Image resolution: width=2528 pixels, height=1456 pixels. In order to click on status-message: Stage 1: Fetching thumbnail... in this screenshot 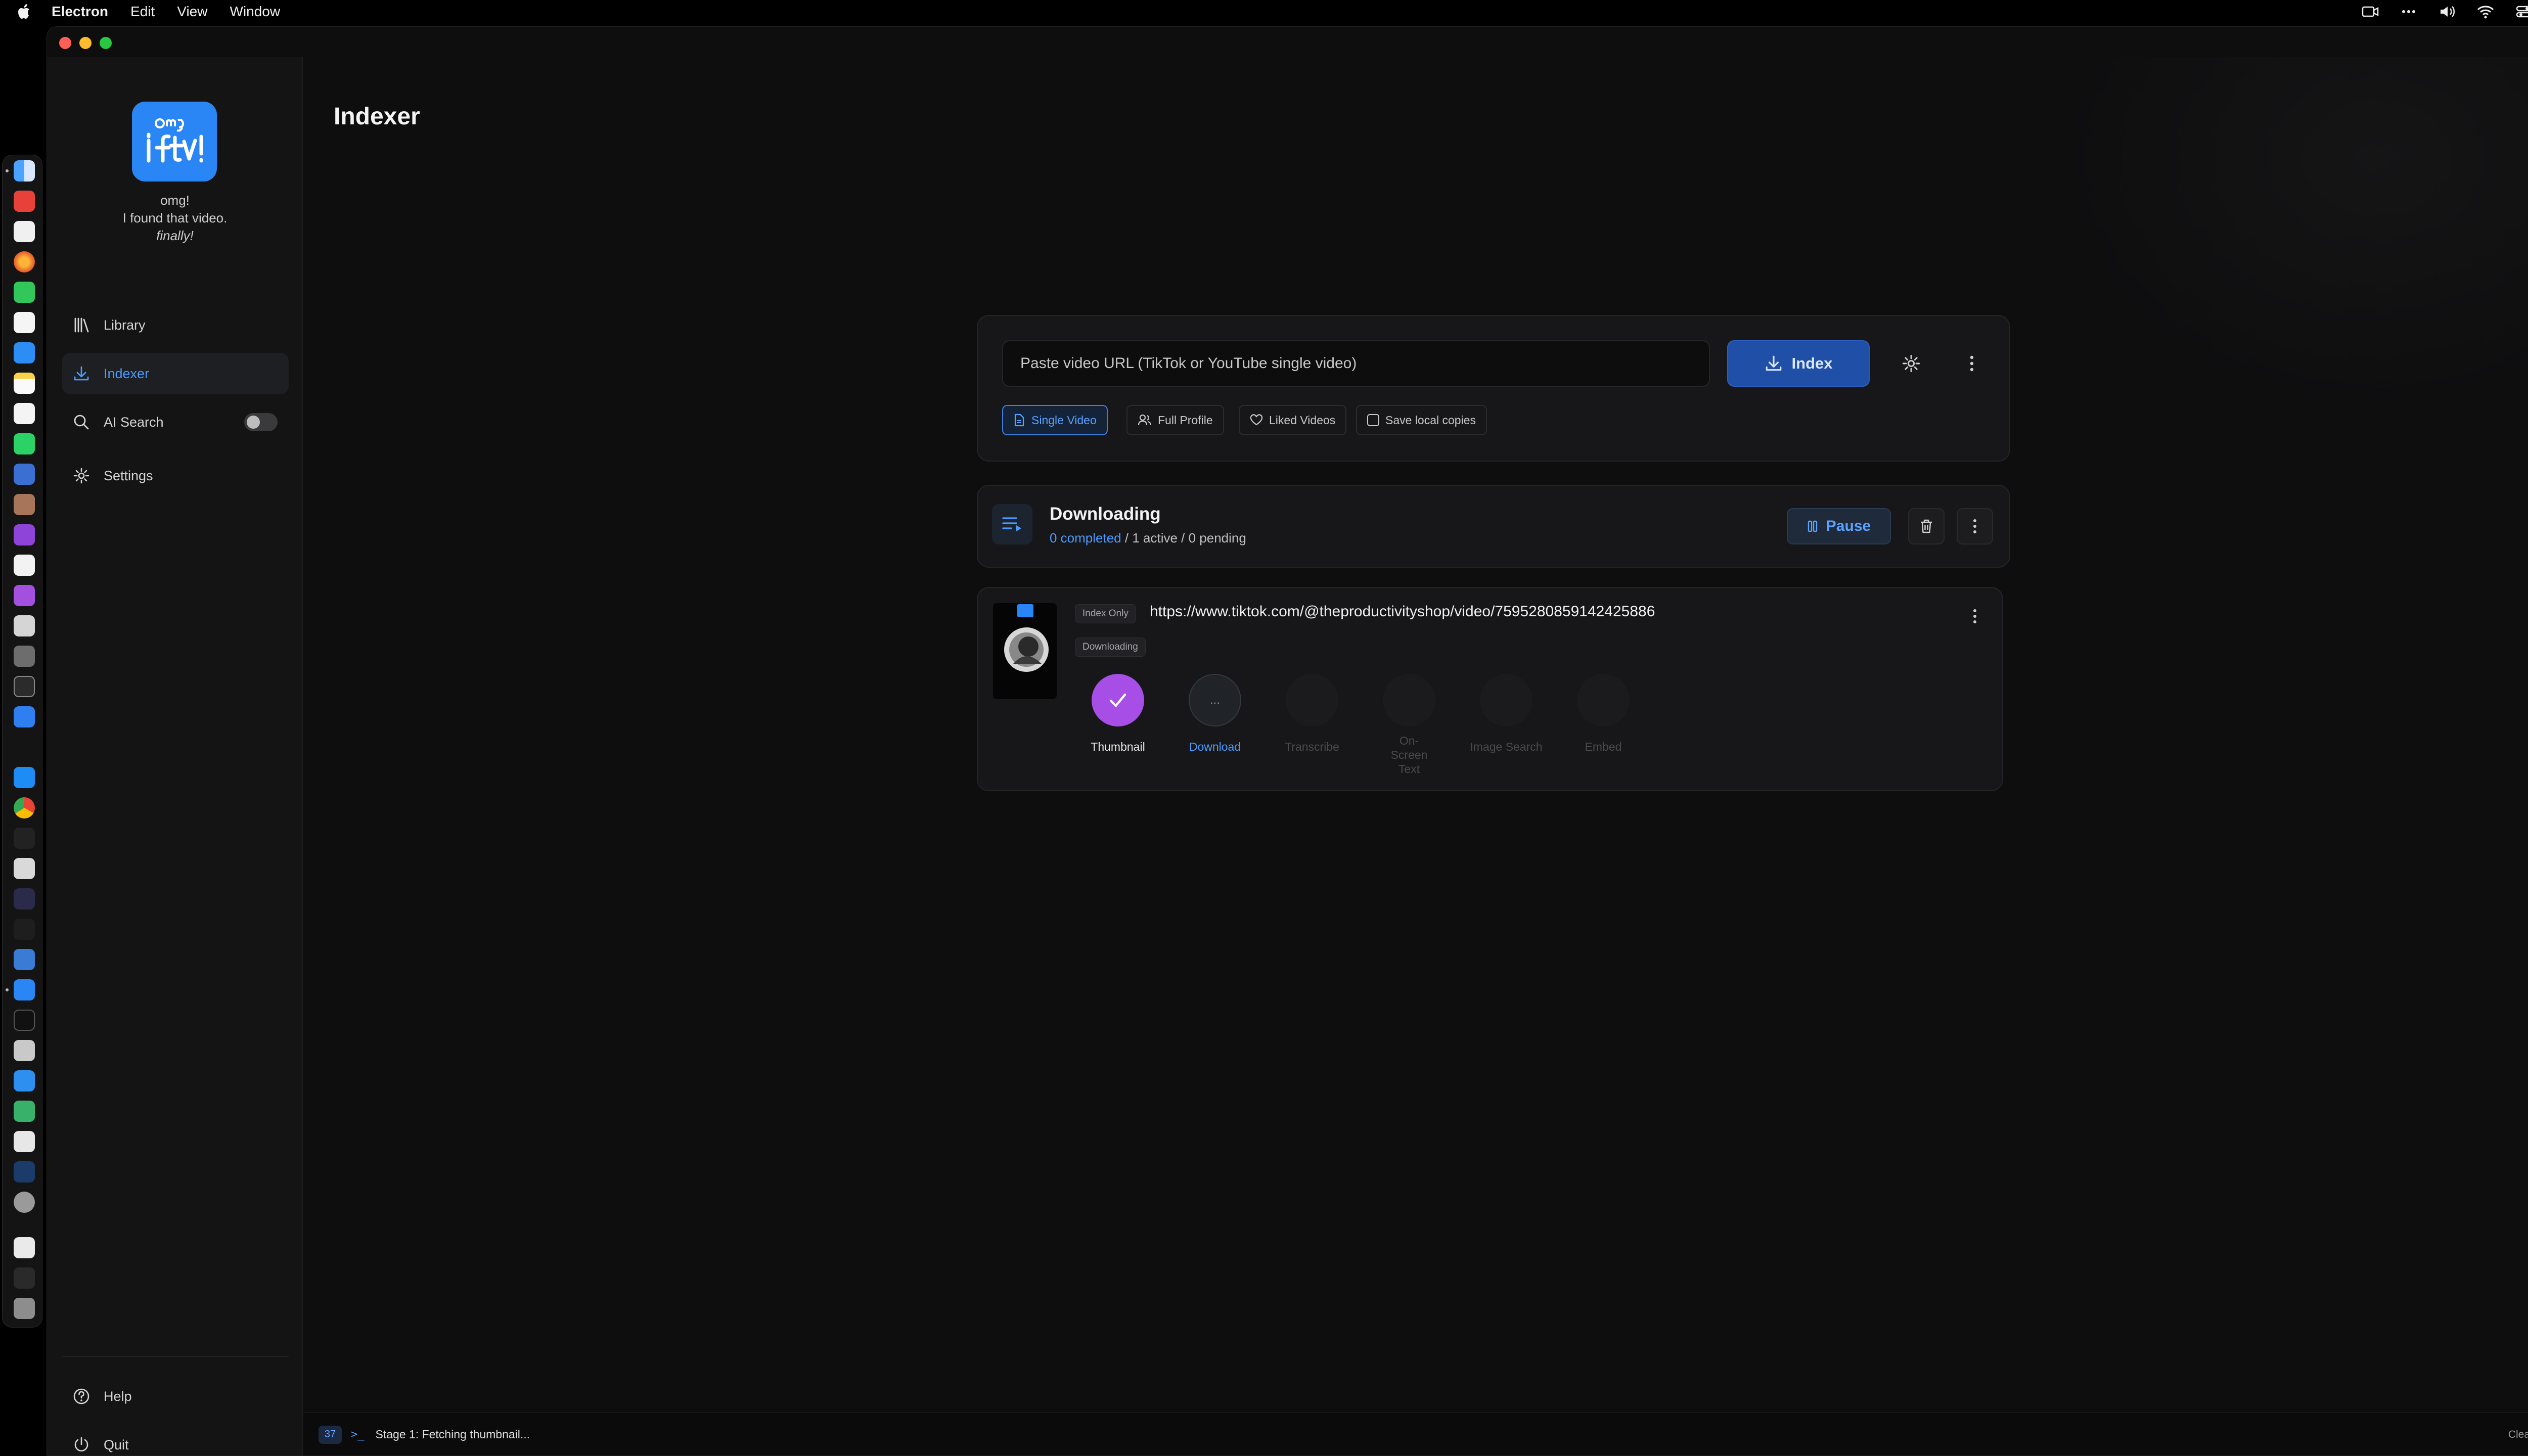, I will do `click(453, 1434)`.